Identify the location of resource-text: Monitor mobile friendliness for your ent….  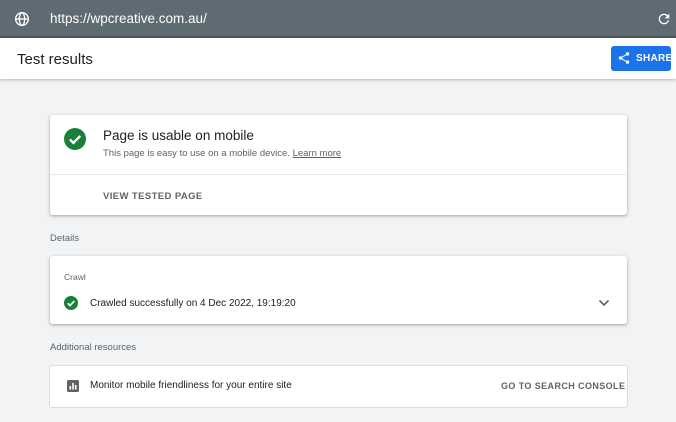
(191, 385).